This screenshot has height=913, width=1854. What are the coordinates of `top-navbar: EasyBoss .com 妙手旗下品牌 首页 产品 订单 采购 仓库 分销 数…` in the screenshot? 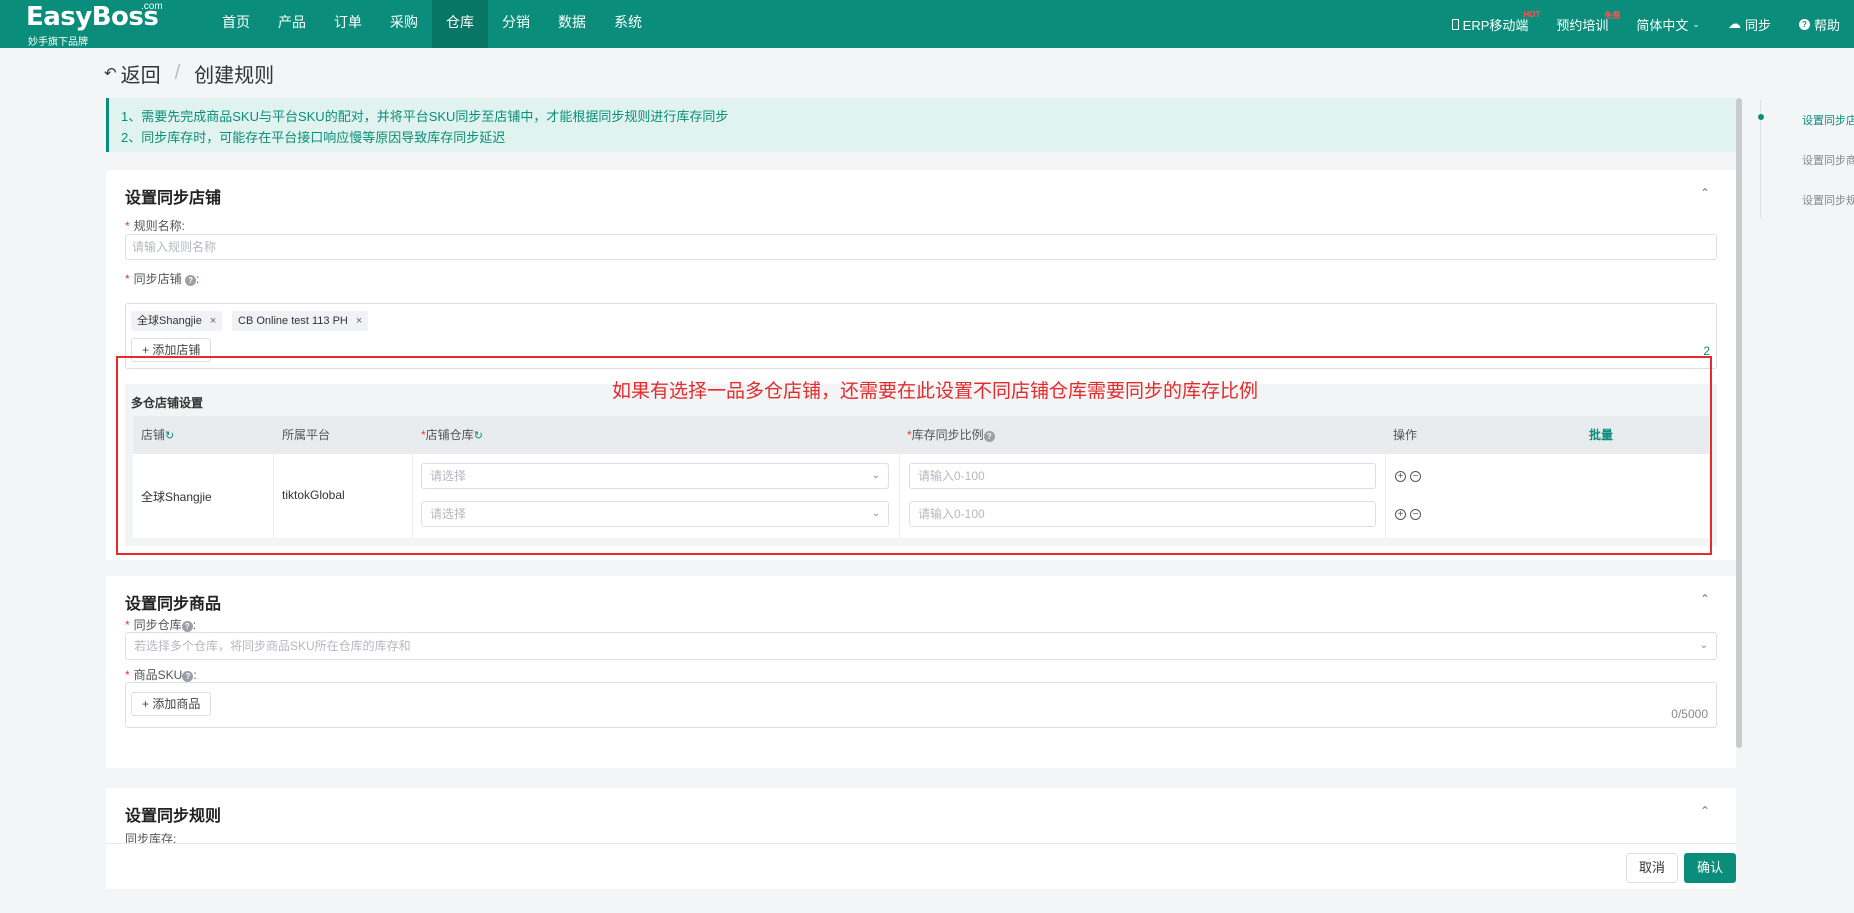 It's located at (927, 24).